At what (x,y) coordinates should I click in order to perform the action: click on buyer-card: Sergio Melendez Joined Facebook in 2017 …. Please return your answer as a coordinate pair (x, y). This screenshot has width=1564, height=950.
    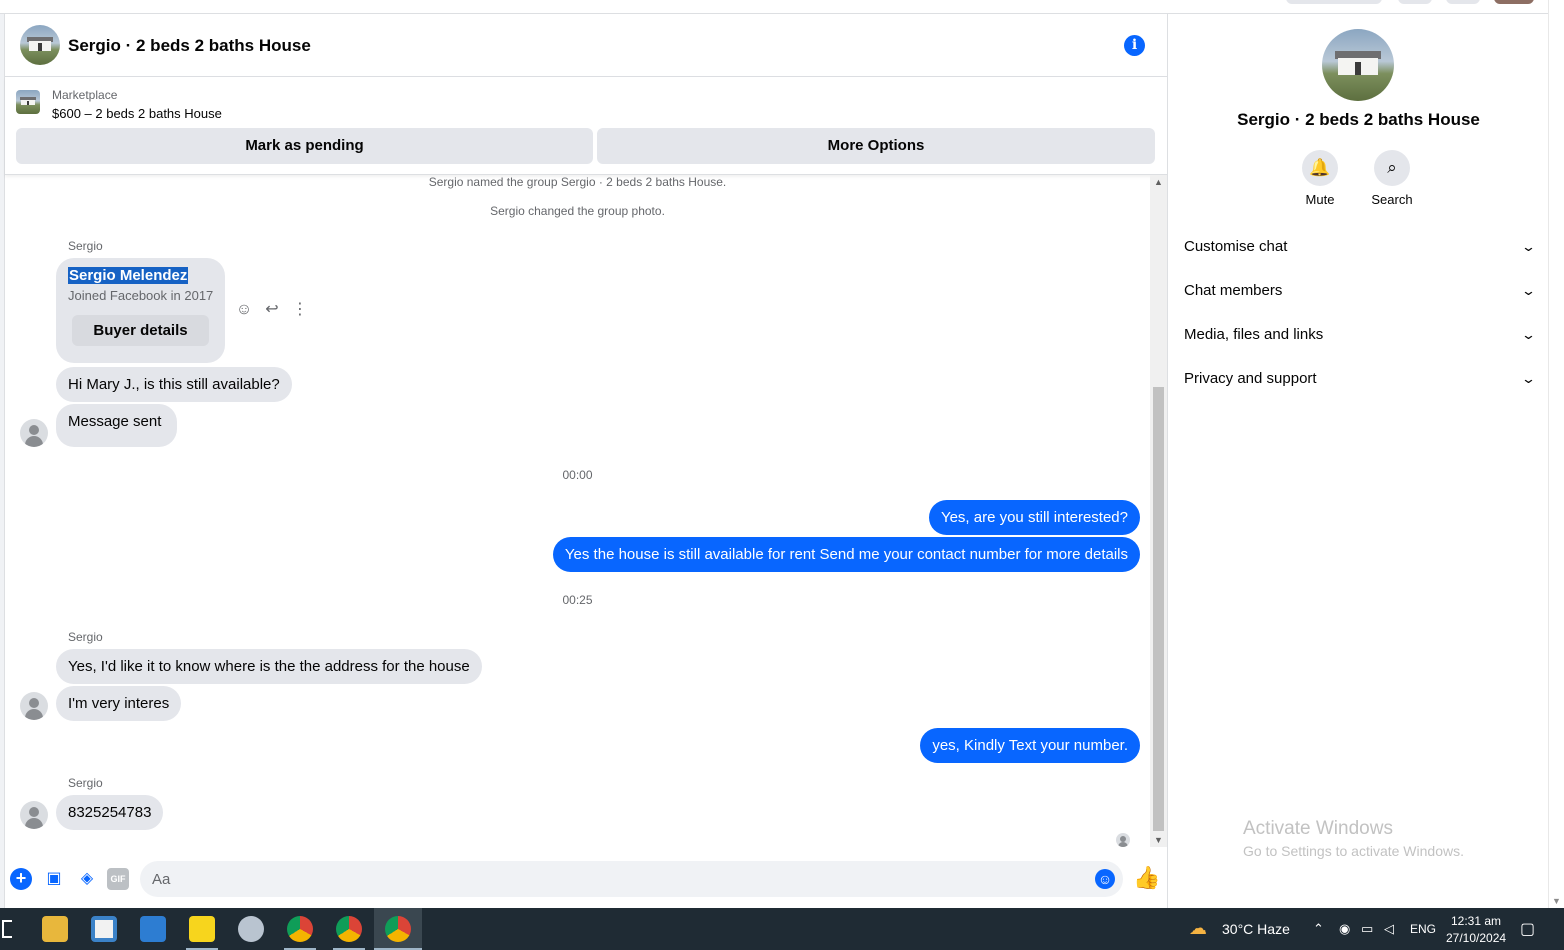
    Looking at the image, I should click on (140, 310).